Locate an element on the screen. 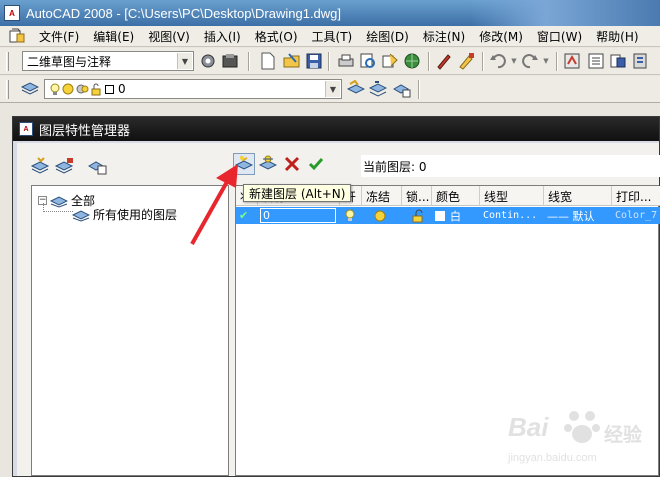  menu-tools: 工具(T) is located at coordinates (332, 36).